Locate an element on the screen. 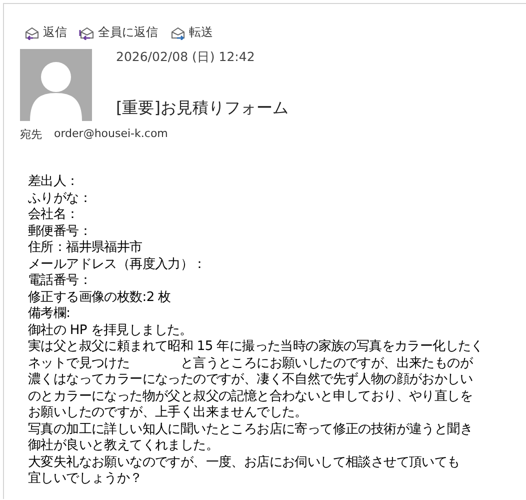 The image size is (526, 500). body-text-line: 濃くはなってカラーになったのですが、凄く不自然で先ず人物の顔がおかしい is located at coordinates (250, 380).